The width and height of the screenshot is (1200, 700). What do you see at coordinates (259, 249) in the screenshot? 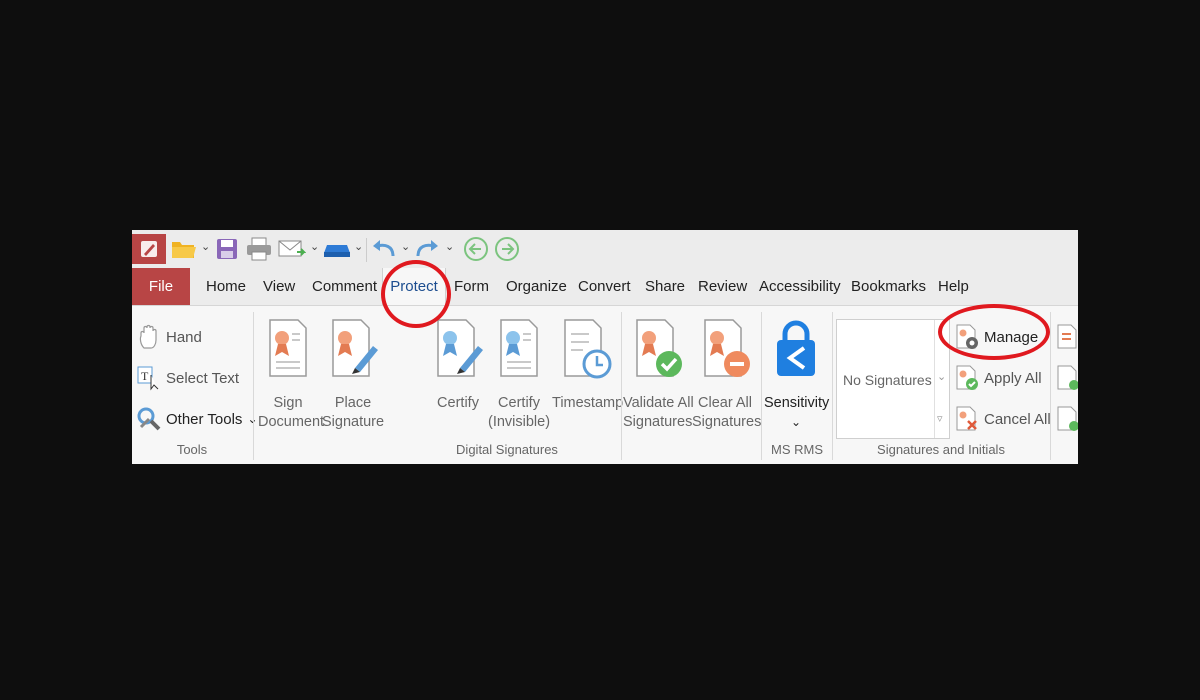
I see `print-icon` at bounding box center [259, 249].